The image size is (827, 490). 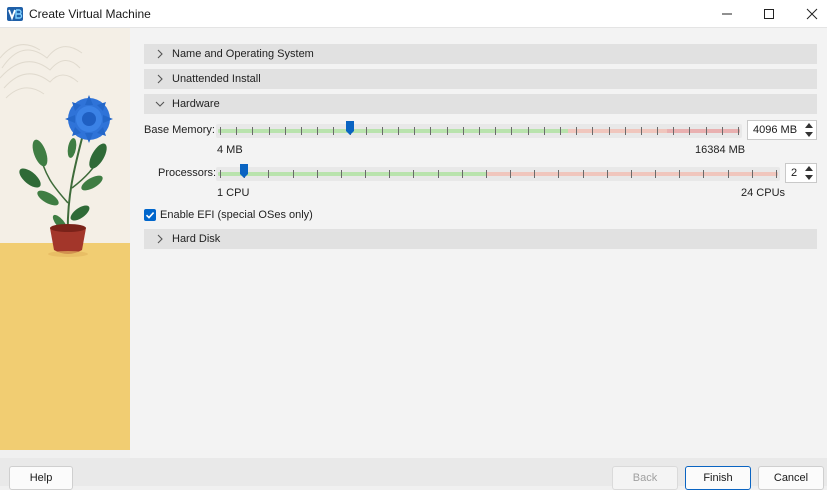 What do you see at coordinates (90, 13) in the screenshot?
I see `window-title: Create Virtual Machine` at bounding box center [90, 13].